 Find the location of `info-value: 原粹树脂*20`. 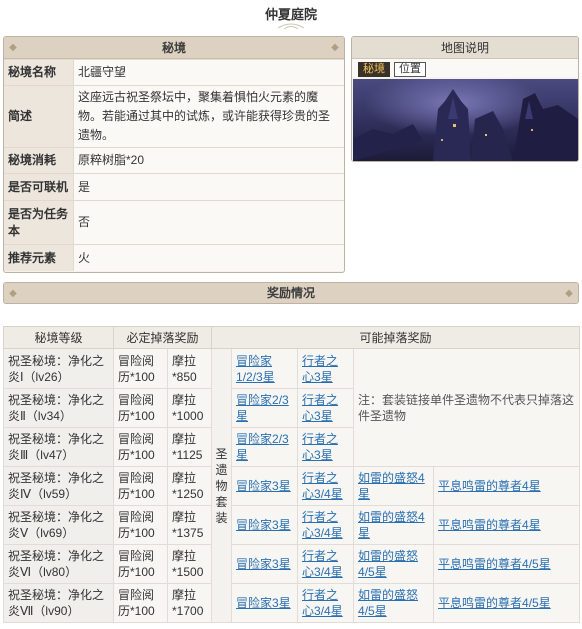

info-value: 原粹树脂*20 is located at coordinates (209, 160).